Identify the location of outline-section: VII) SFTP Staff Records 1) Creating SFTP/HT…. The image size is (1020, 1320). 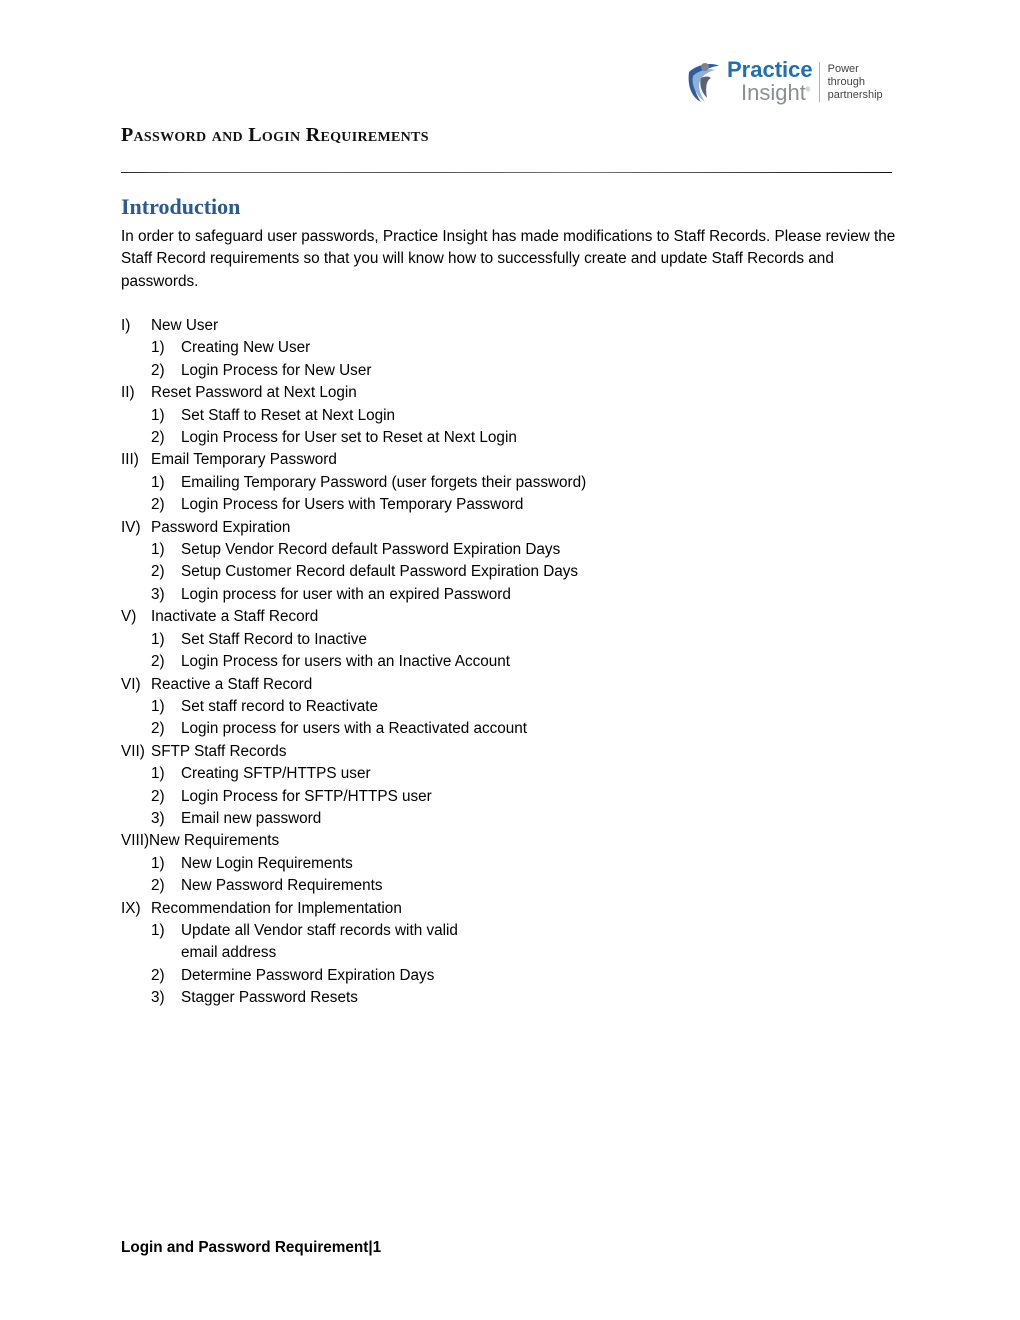
(421, 786).